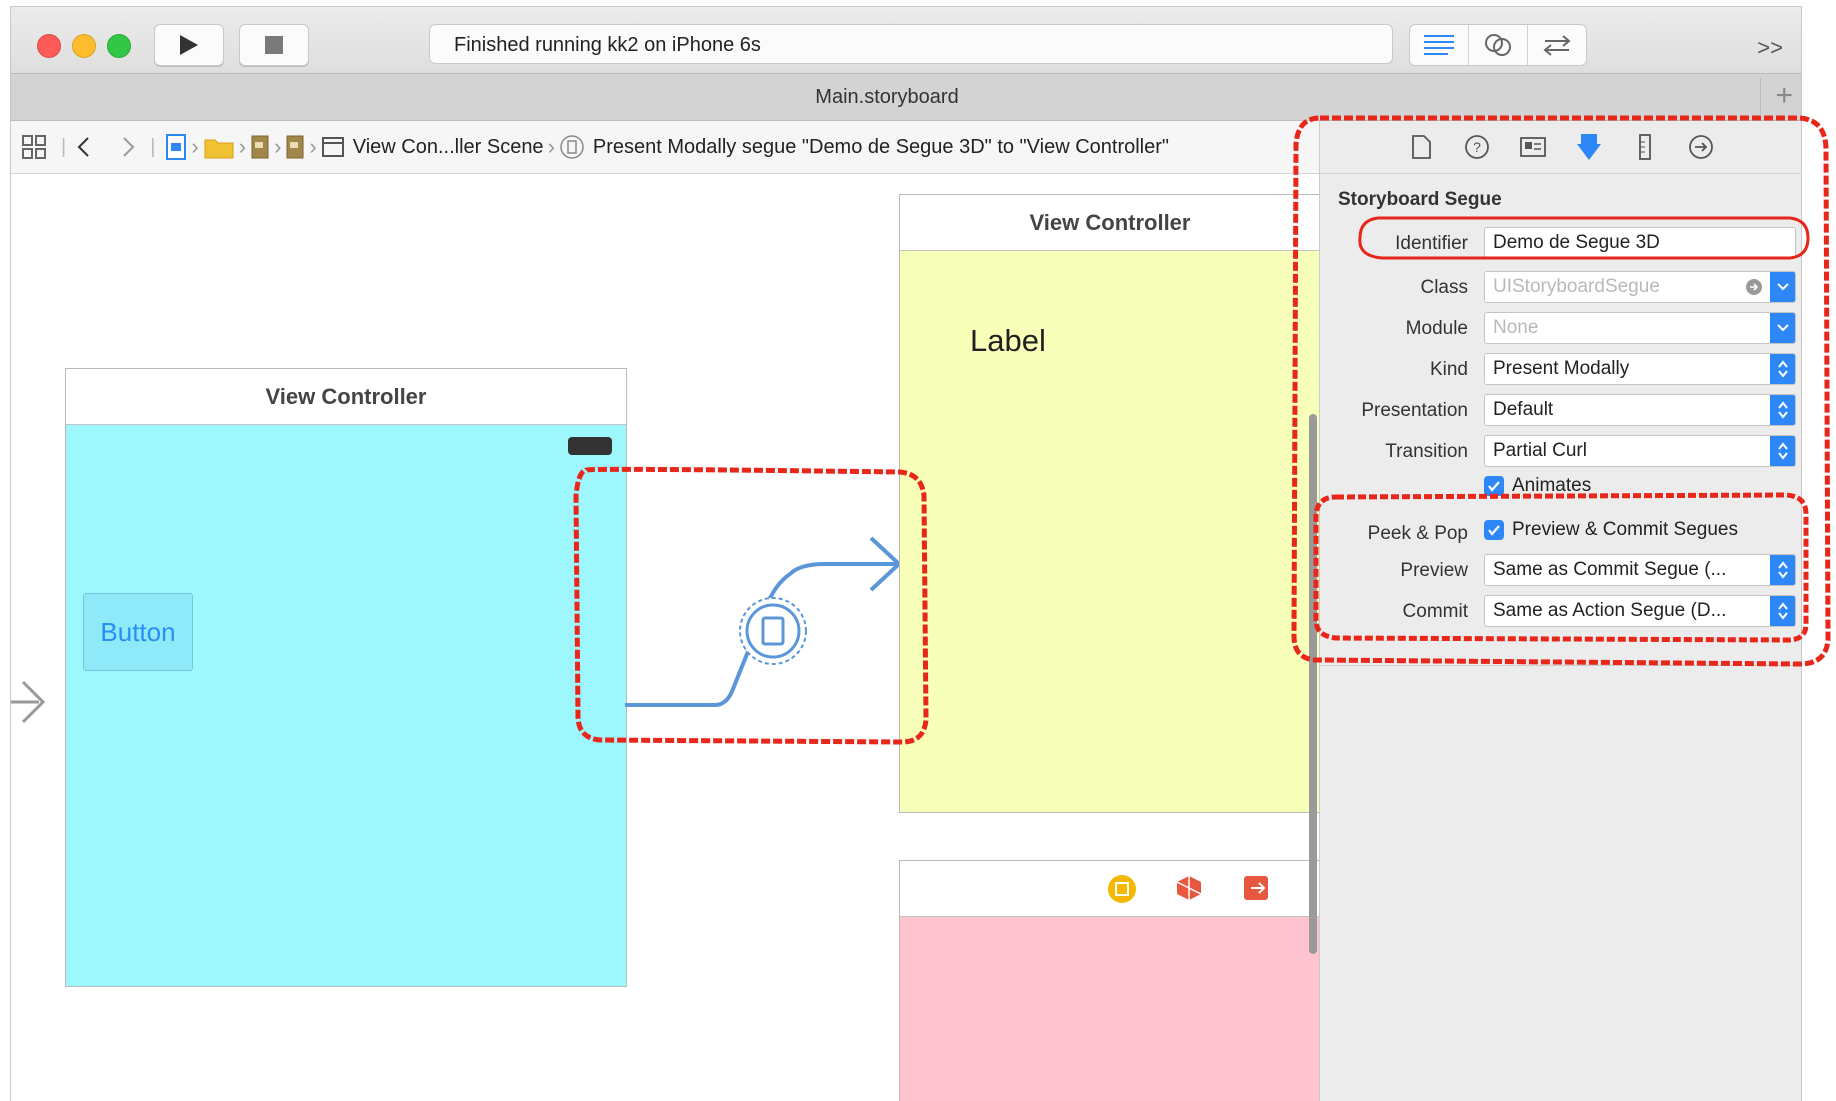 The height and width of the screenshot is (1101, 1836). What do you see at coordinates (1640, 369) in the screenshot?
I see `kind-popup: Present Modally` at bounding box center [1640, 369].